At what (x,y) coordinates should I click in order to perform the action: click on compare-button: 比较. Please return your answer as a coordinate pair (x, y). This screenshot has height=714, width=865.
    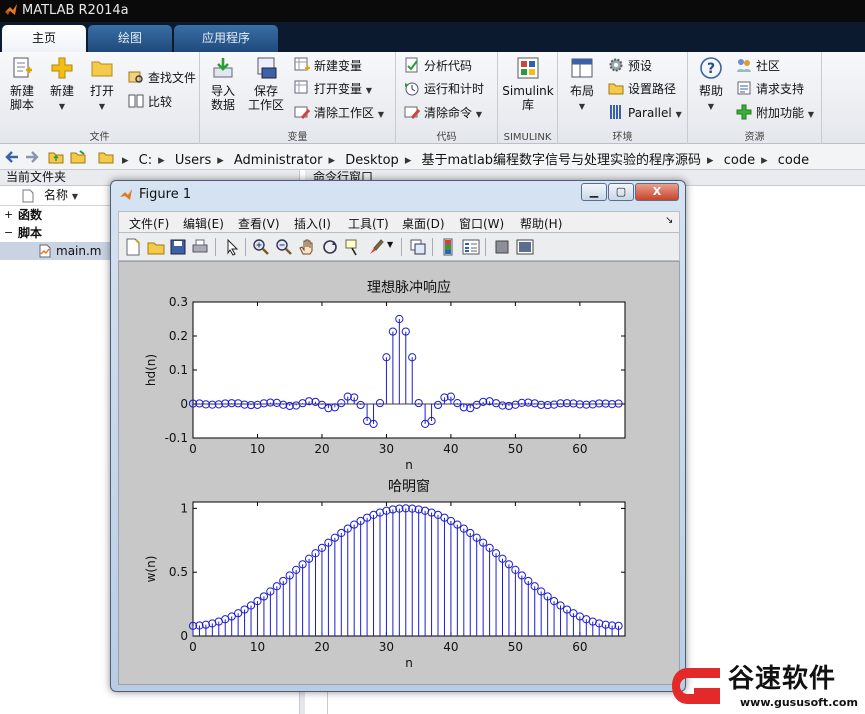
    Looking at the image, I should click on (150, 102).